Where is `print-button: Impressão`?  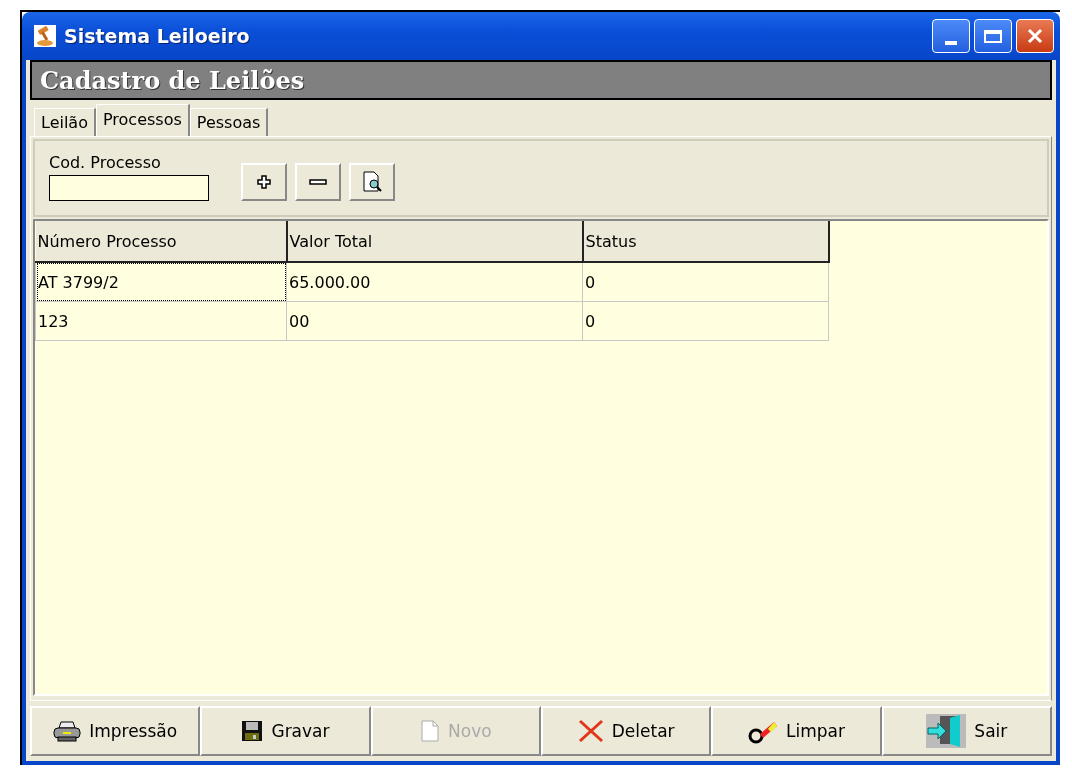 print-button: Impressão is located at coordinates (115, 731).